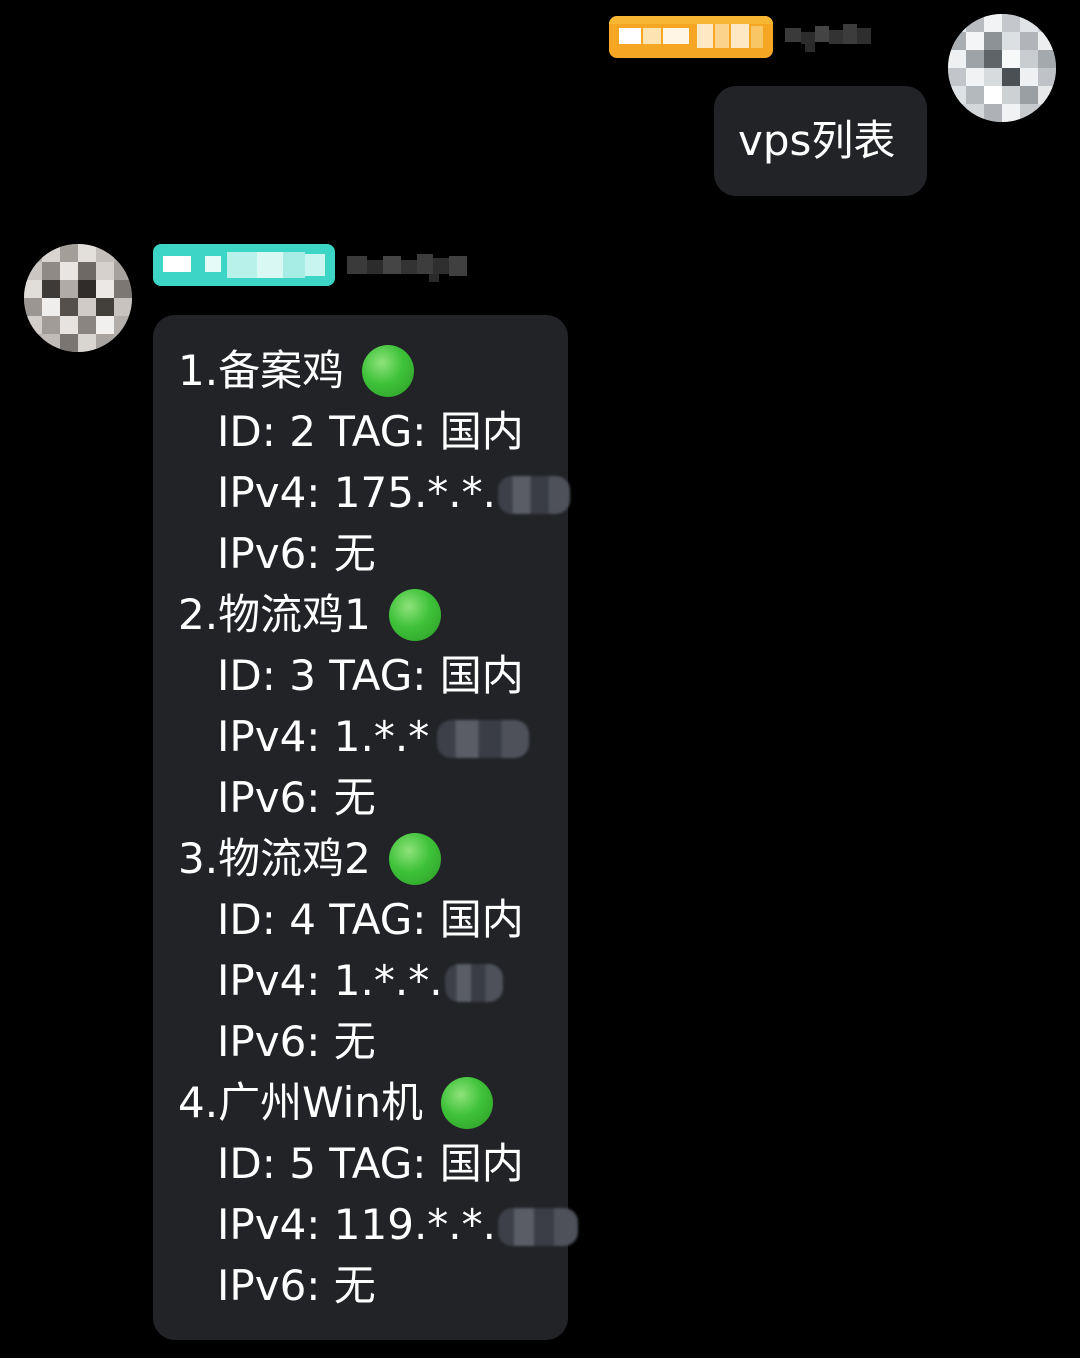 The height and width of the screenshot is (1358, 1080). I want to click on server-id-line: ID: 5 TAG: 国内, so click(370, 1164).